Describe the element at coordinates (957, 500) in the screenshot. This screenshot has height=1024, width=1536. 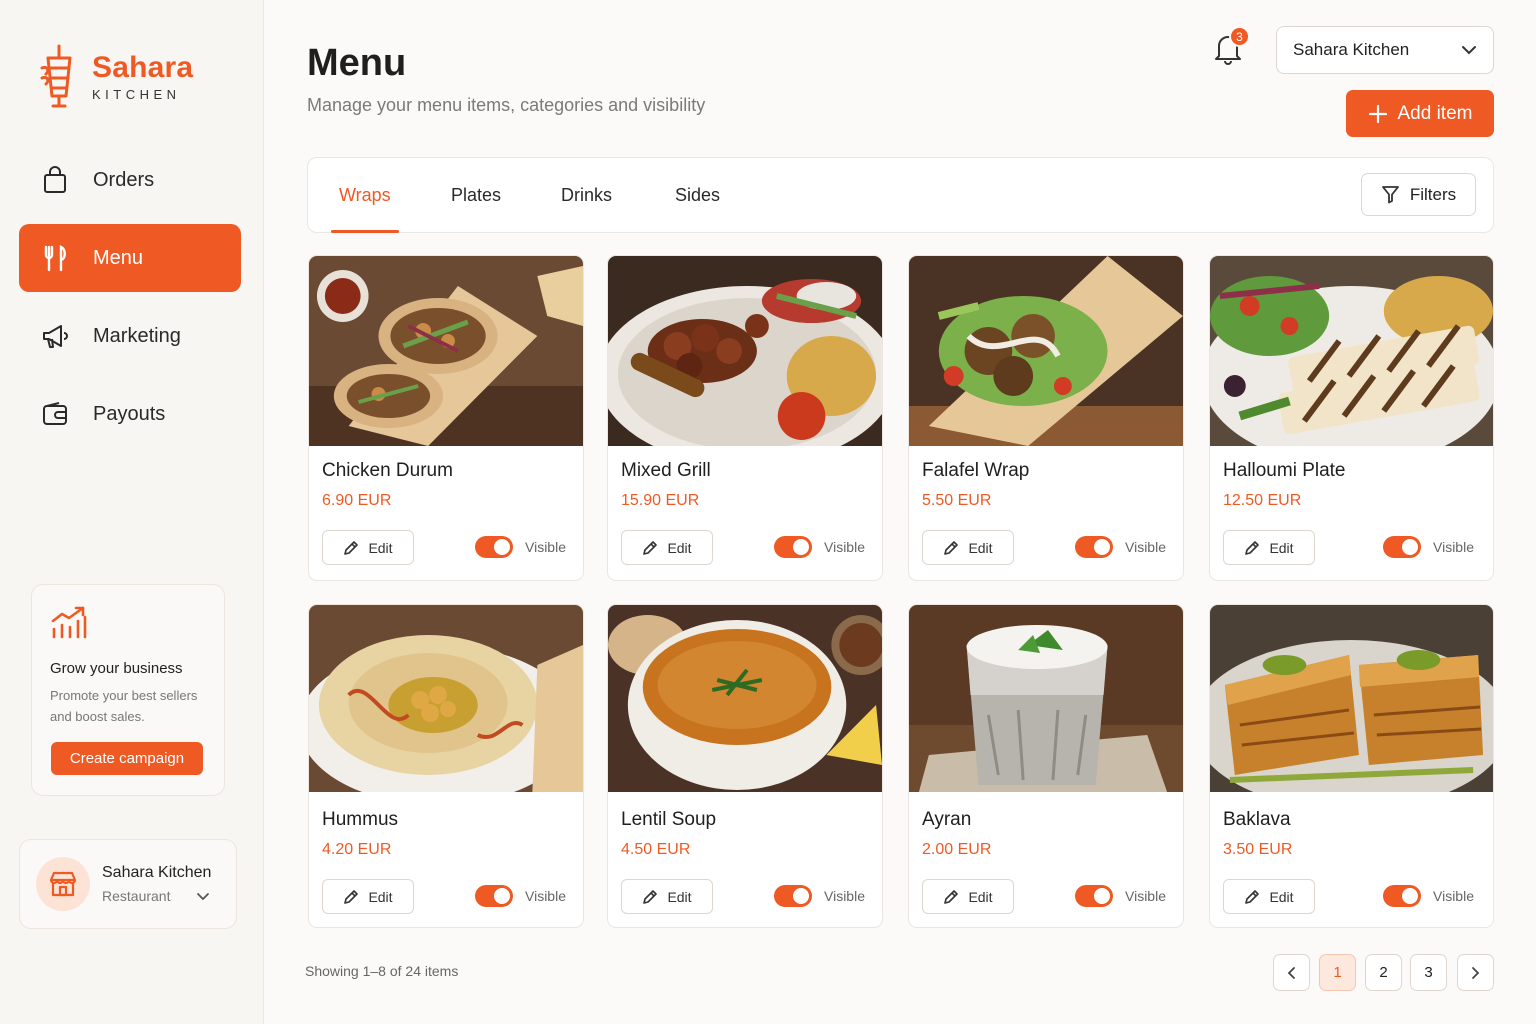
I see `item-price: 5.50 EUR` at that location.